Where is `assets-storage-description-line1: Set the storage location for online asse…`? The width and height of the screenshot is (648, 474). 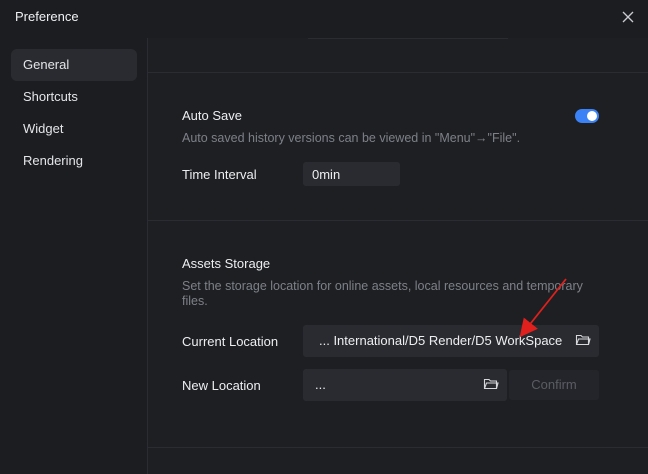 assets-storage-description-line1: Set the storage location for online asse… is located at coordinates (382, 286).